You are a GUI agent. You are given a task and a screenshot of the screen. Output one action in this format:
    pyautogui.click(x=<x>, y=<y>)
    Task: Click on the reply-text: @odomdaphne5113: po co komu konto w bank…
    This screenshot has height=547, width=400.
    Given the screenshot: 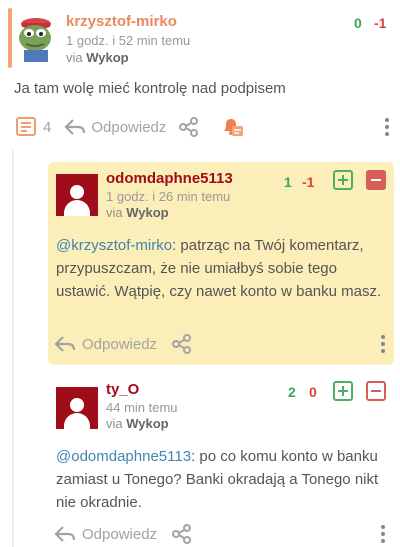 What is the action you would take?
    pyautogui.click(x=222, y=479)
    